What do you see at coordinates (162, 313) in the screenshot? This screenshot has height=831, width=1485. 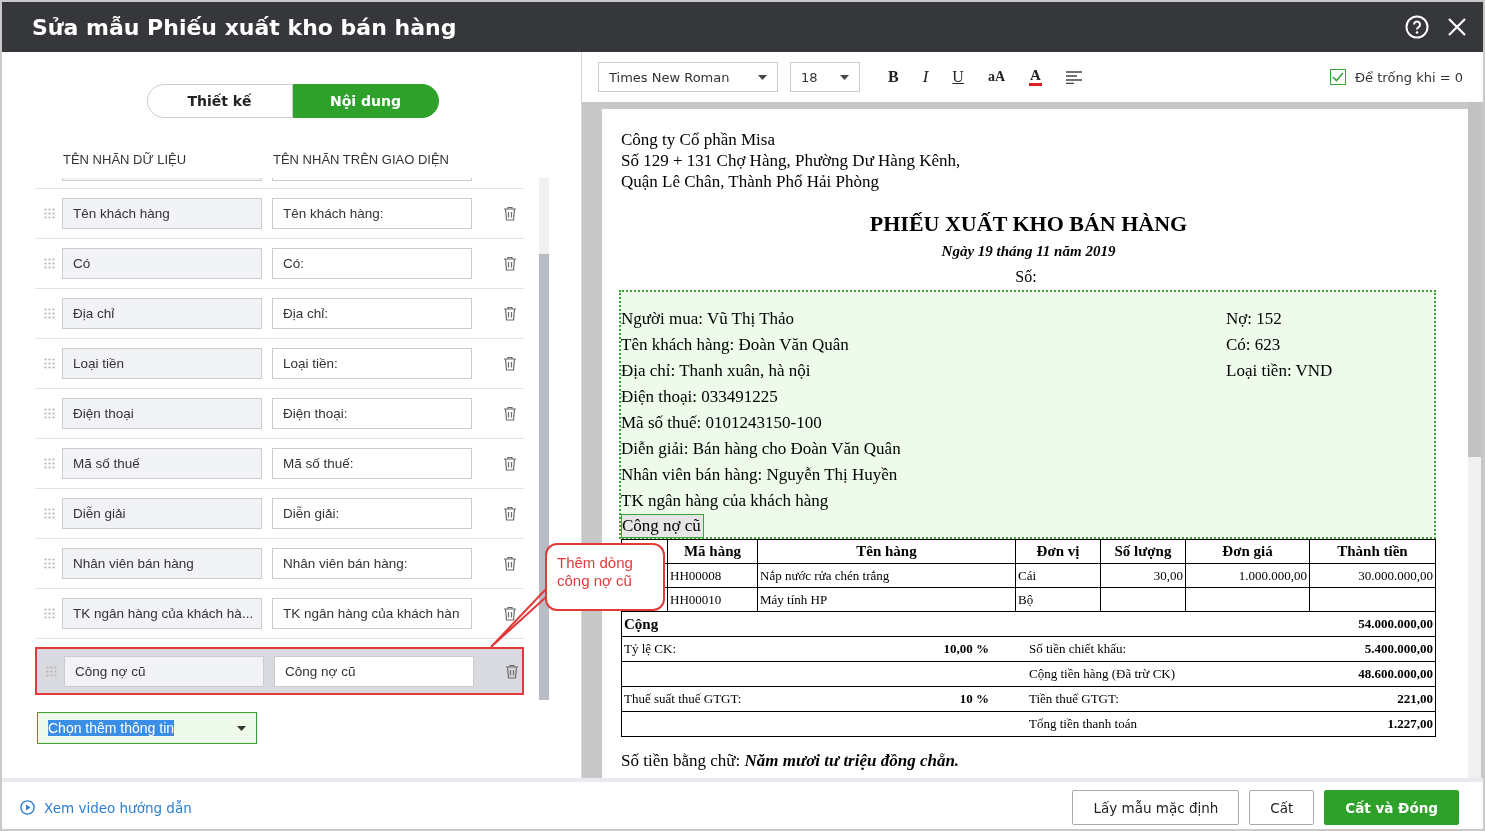 I see `input-field: Địa chỉ` at bounding box center [162, 313].